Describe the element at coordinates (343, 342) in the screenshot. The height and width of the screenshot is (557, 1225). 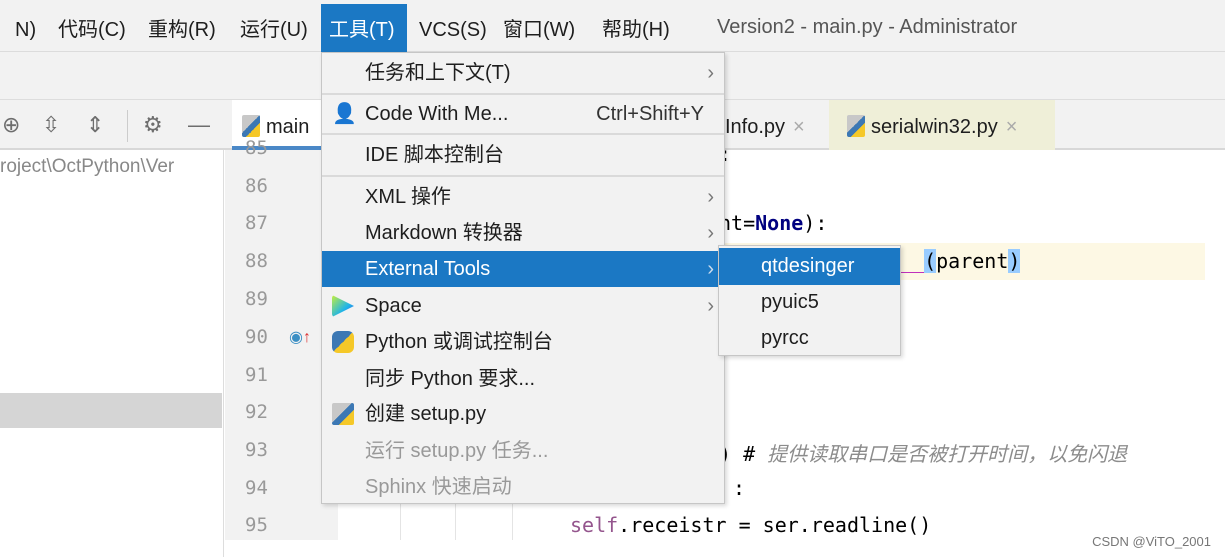
I see `python-icon` at that location.